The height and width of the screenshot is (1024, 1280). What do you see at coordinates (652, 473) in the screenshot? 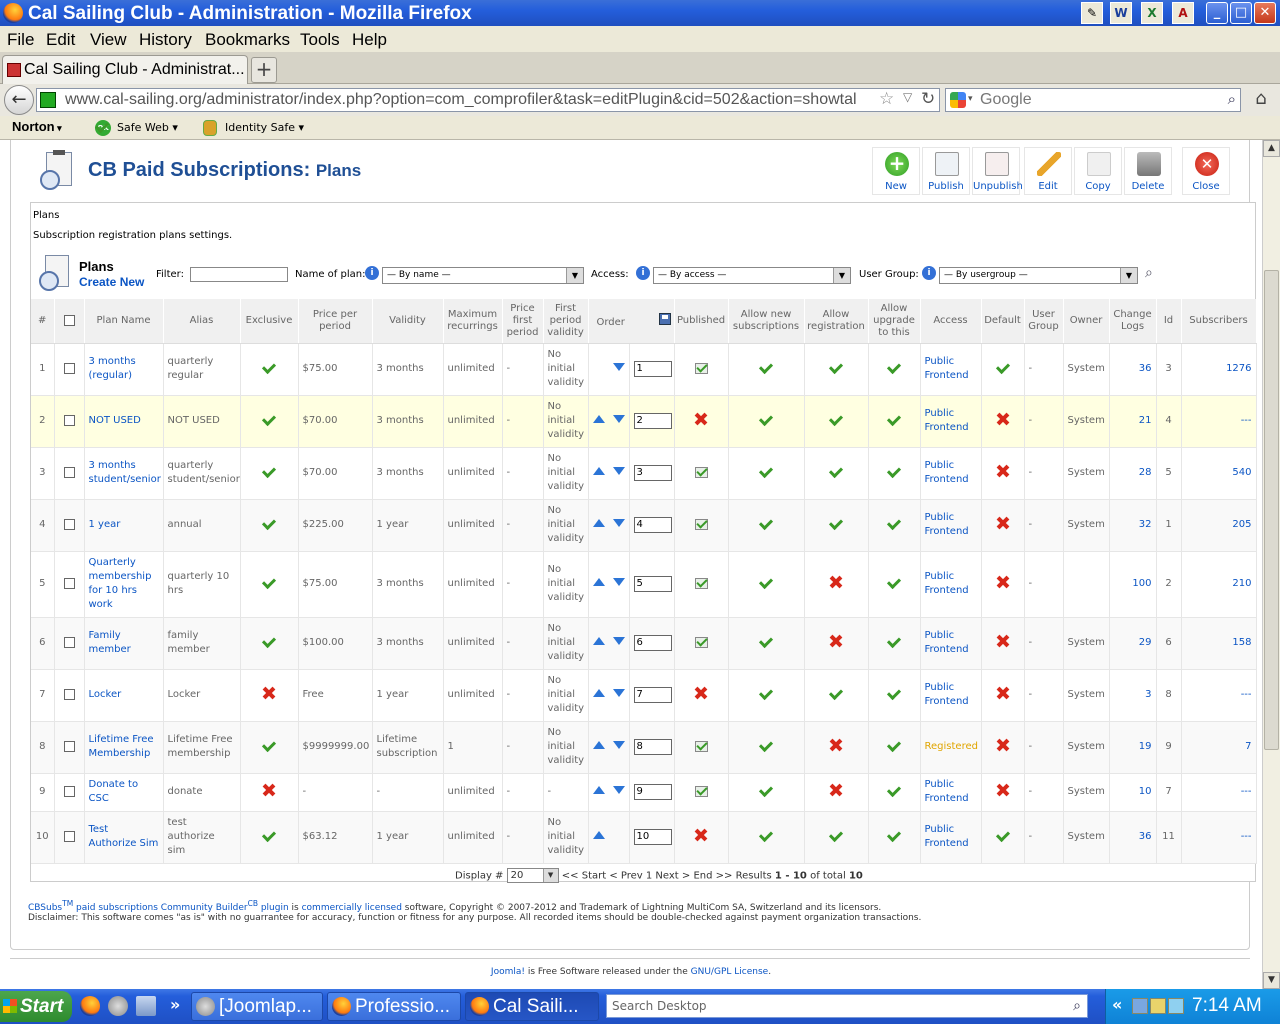
I see `order-input: 3` at bounding box center [652, 473].